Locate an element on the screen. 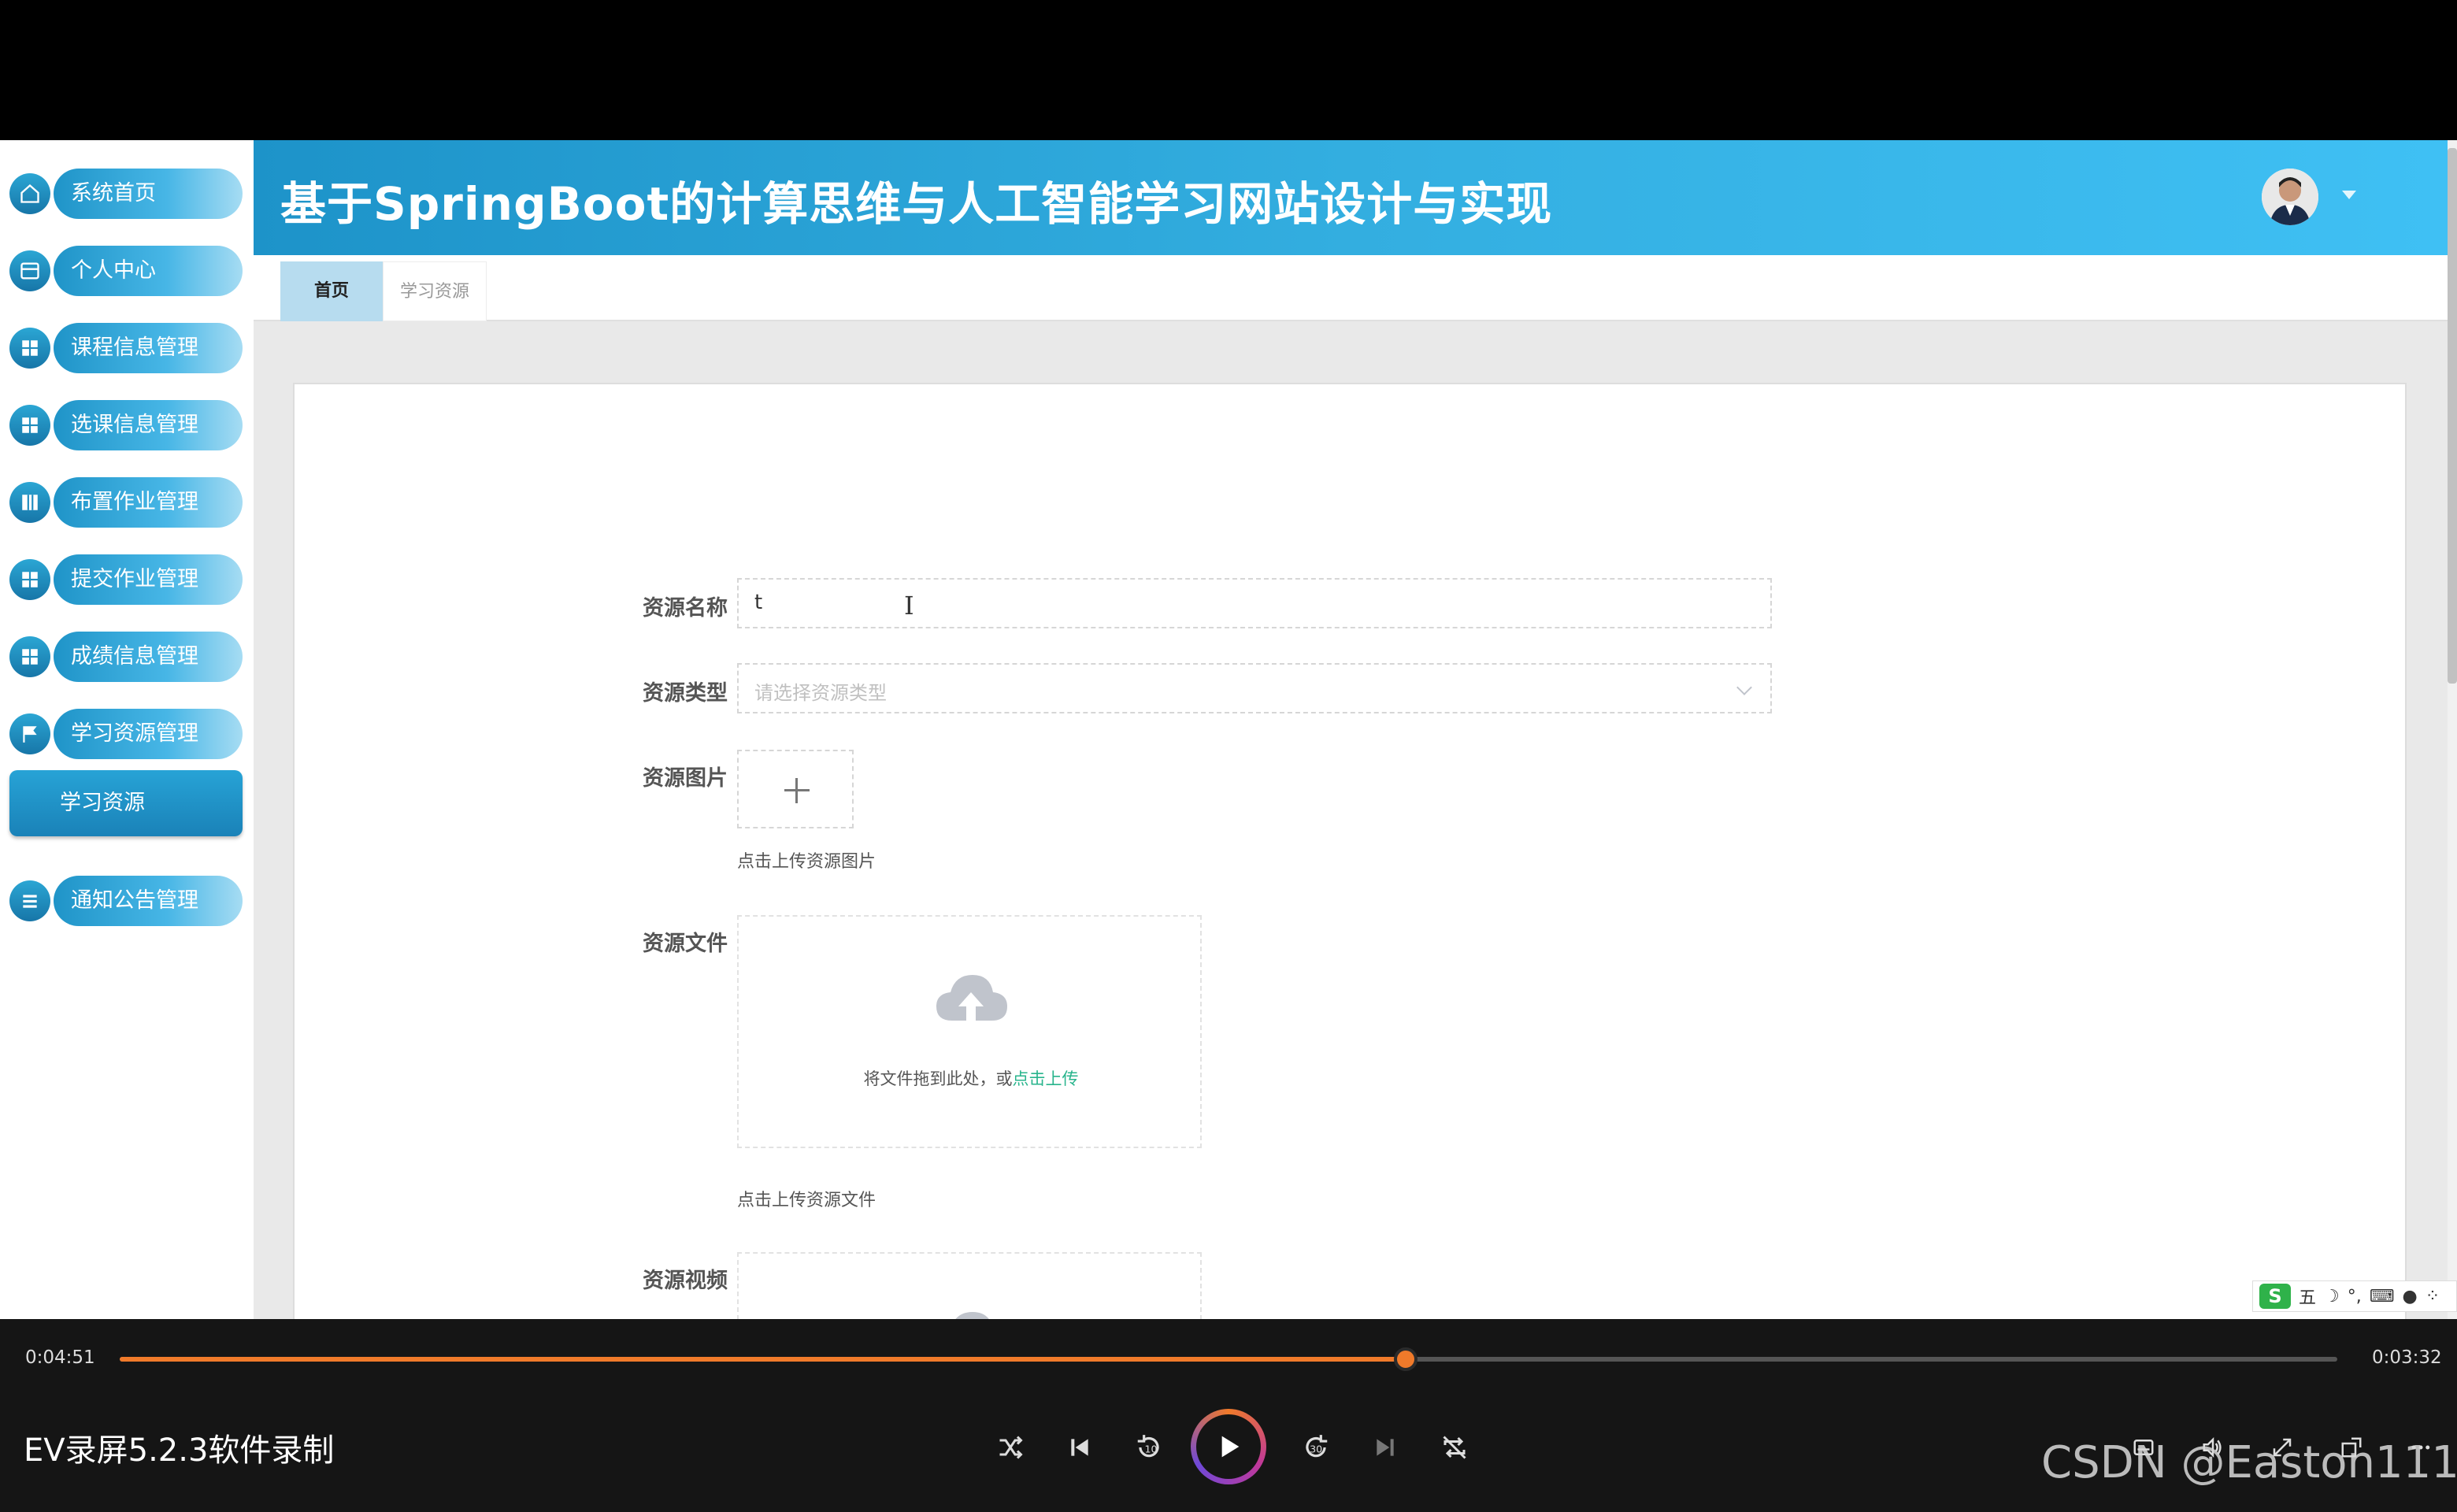 This screenshot has width=2457, height=1512. sidebar-item-label: 系统首页 is located at coordinates (148, 194).